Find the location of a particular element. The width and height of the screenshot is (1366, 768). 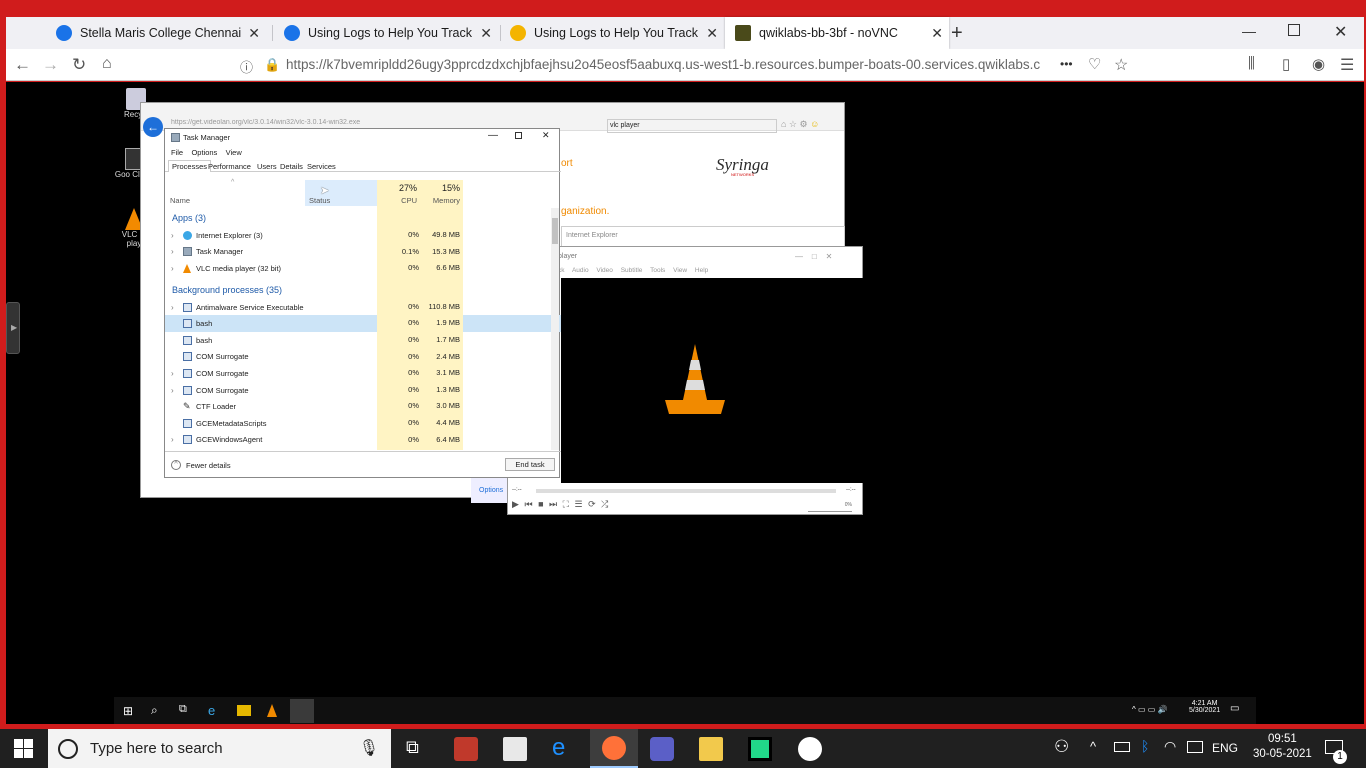

home-icon: ⌂ is located at coordinates (107, 64).